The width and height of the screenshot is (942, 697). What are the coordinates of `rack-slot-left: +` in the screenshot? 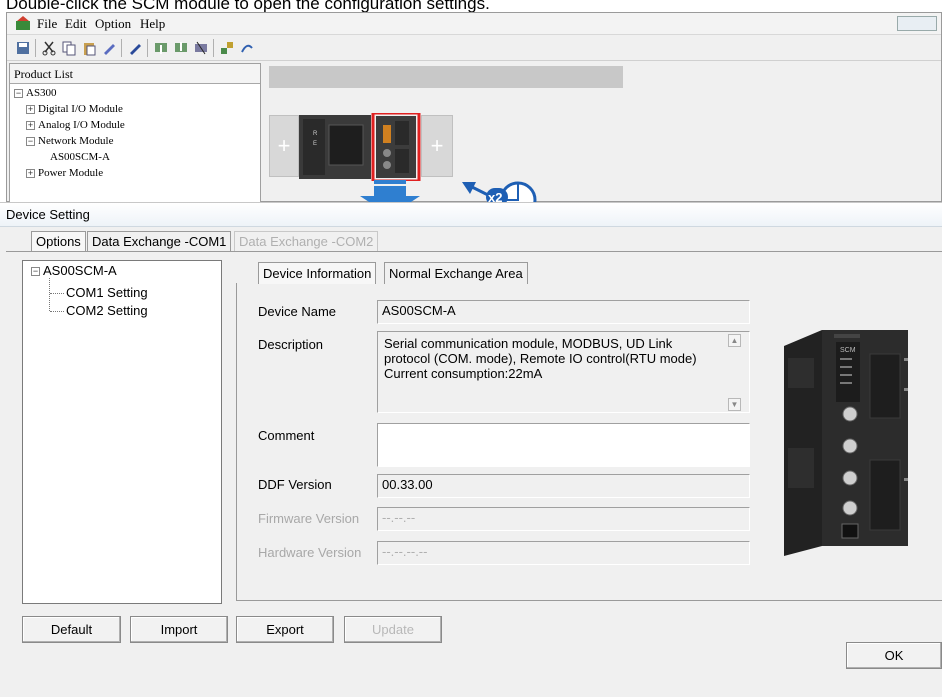 It's located at (284, 146).